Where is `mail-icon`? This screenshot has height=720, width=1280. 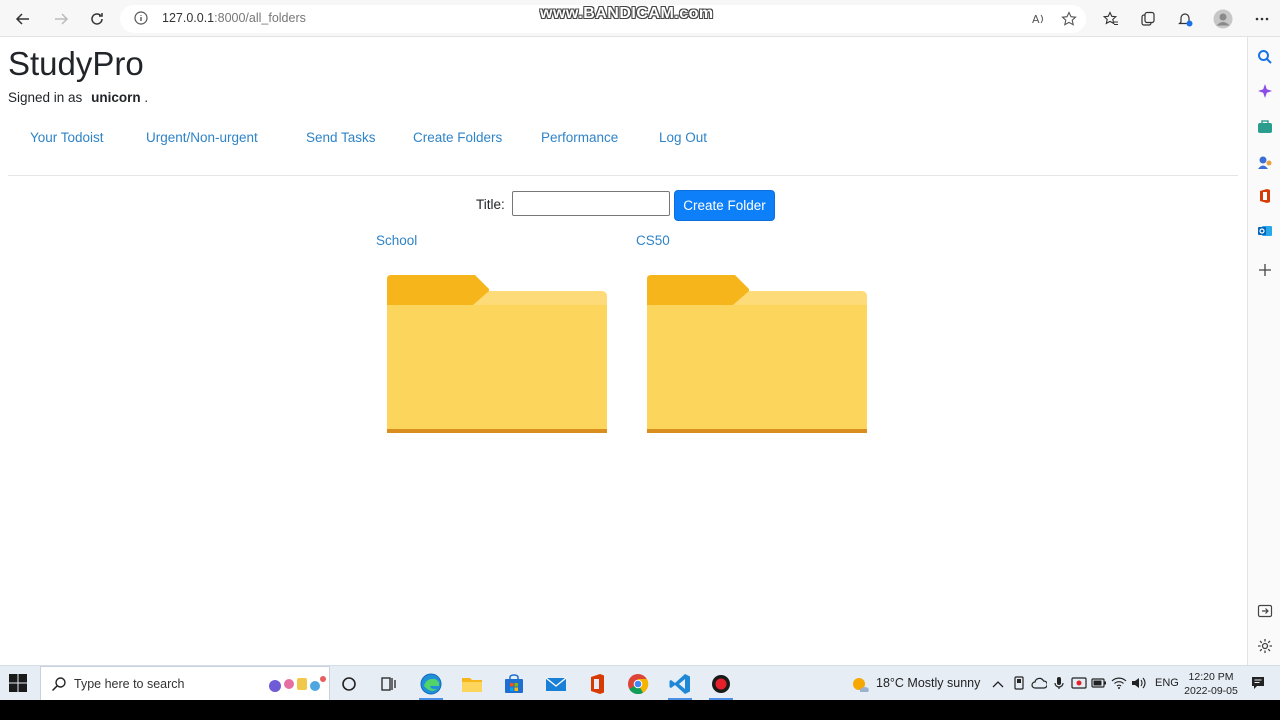
mail-icon is located at coordinates (556, 684).